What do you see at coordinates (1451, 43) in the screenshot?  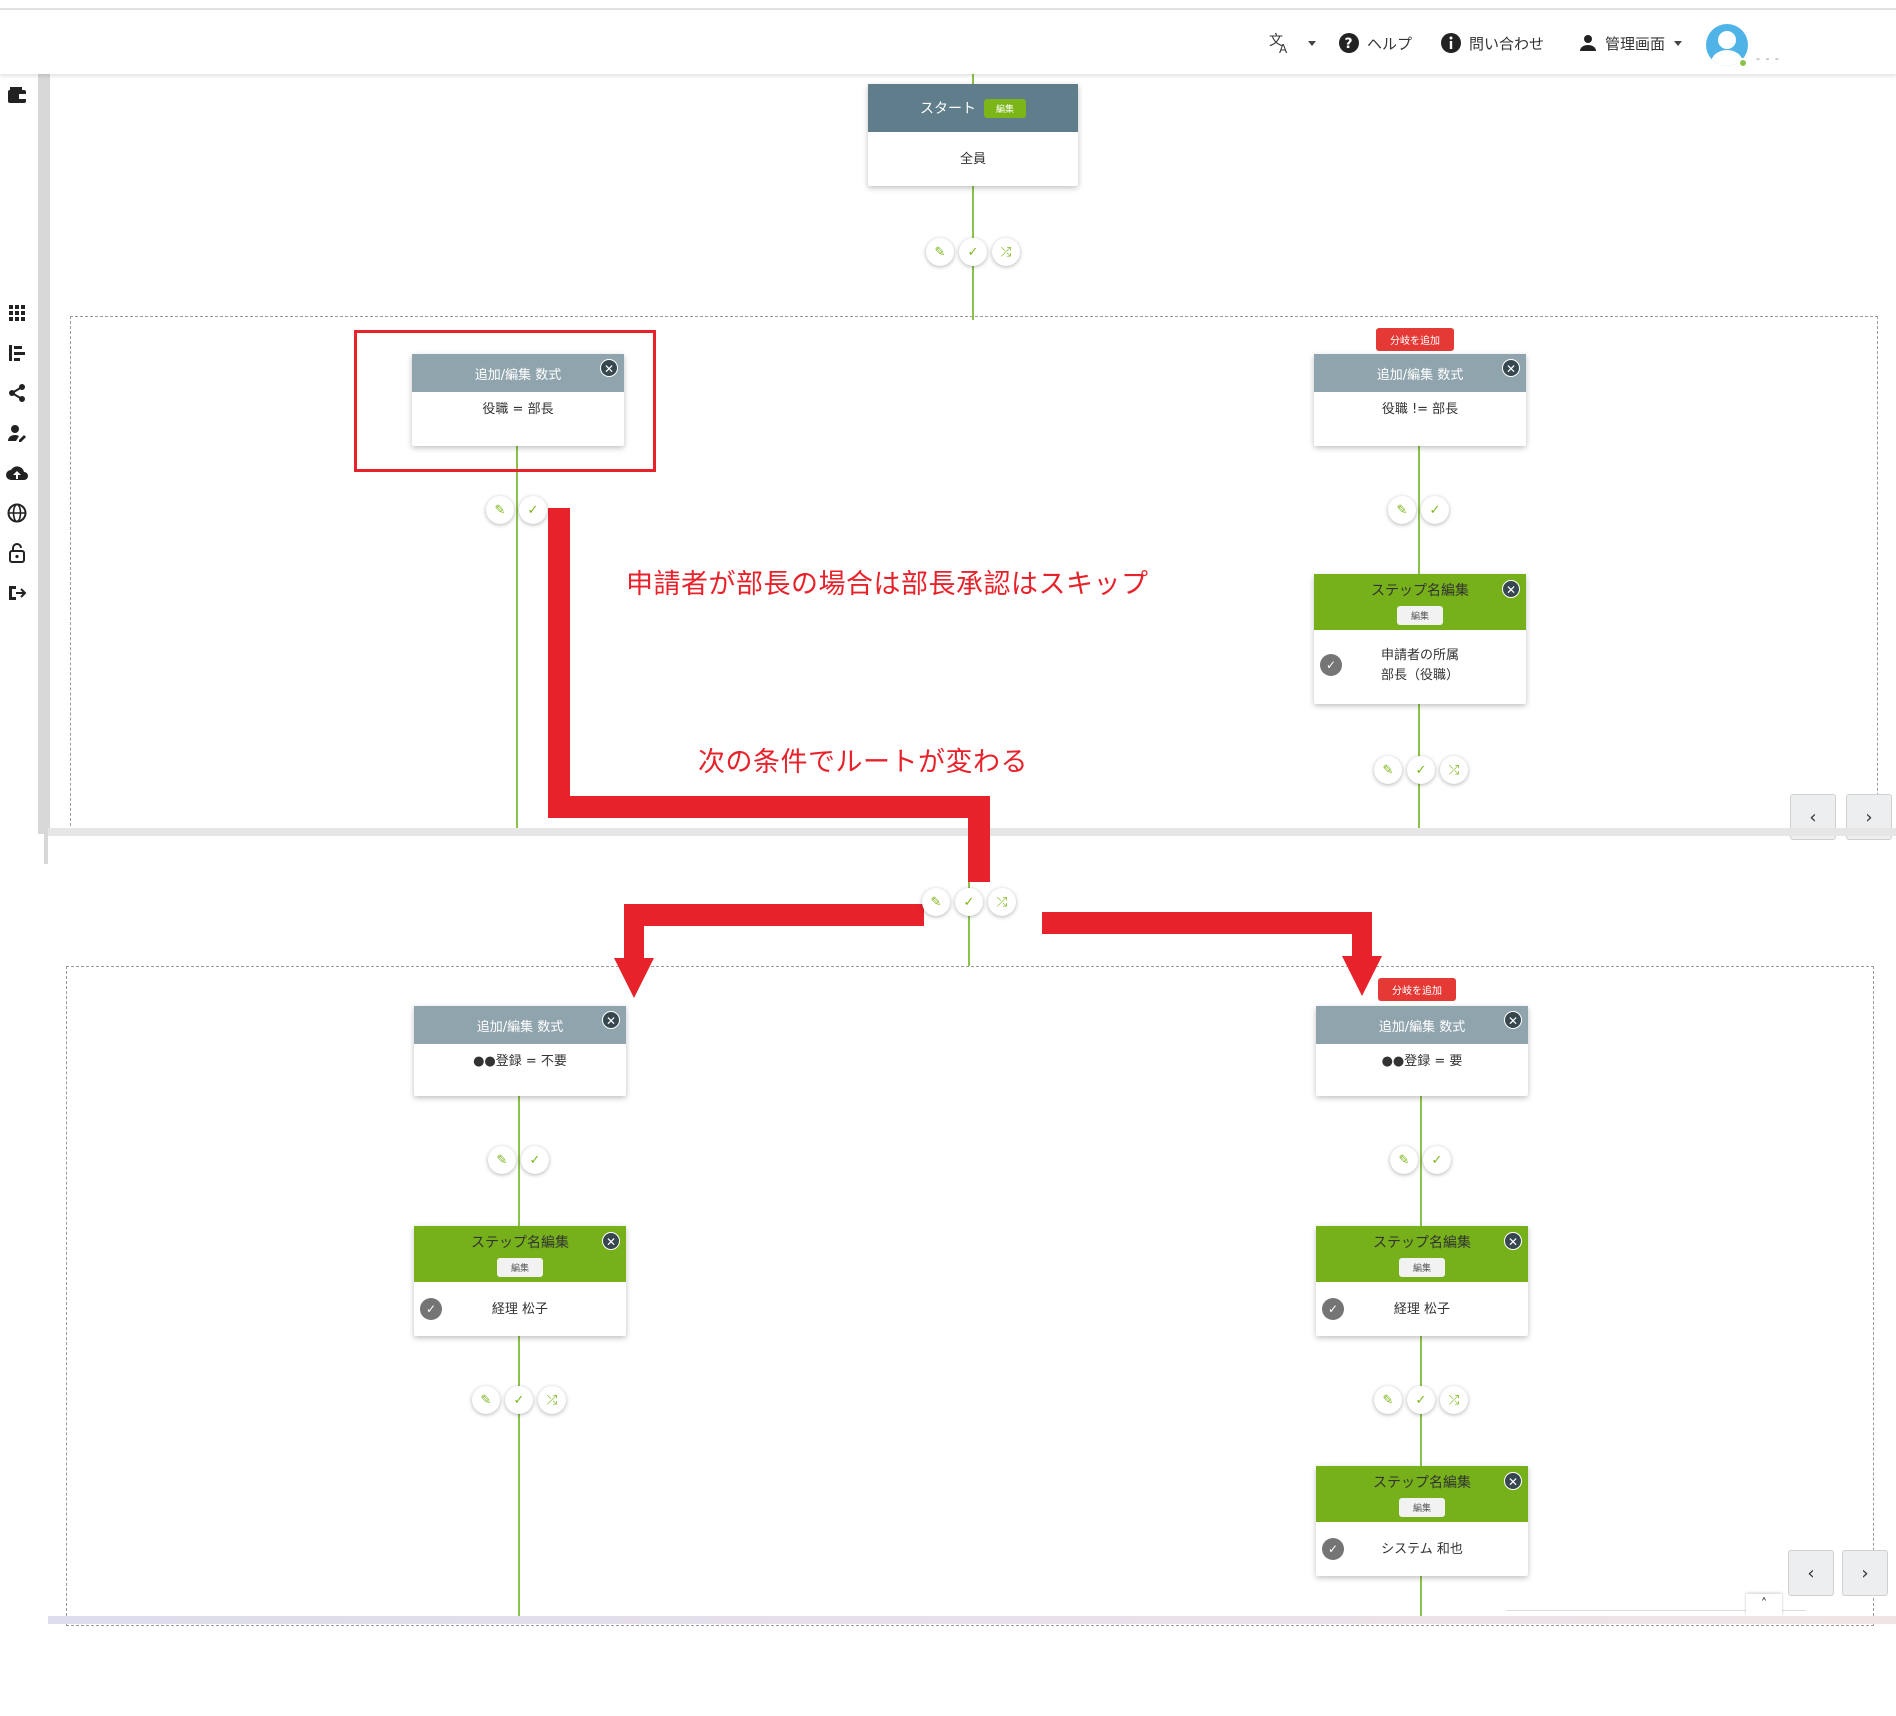 I see `info-icon` at bounding box center [1451, 43].